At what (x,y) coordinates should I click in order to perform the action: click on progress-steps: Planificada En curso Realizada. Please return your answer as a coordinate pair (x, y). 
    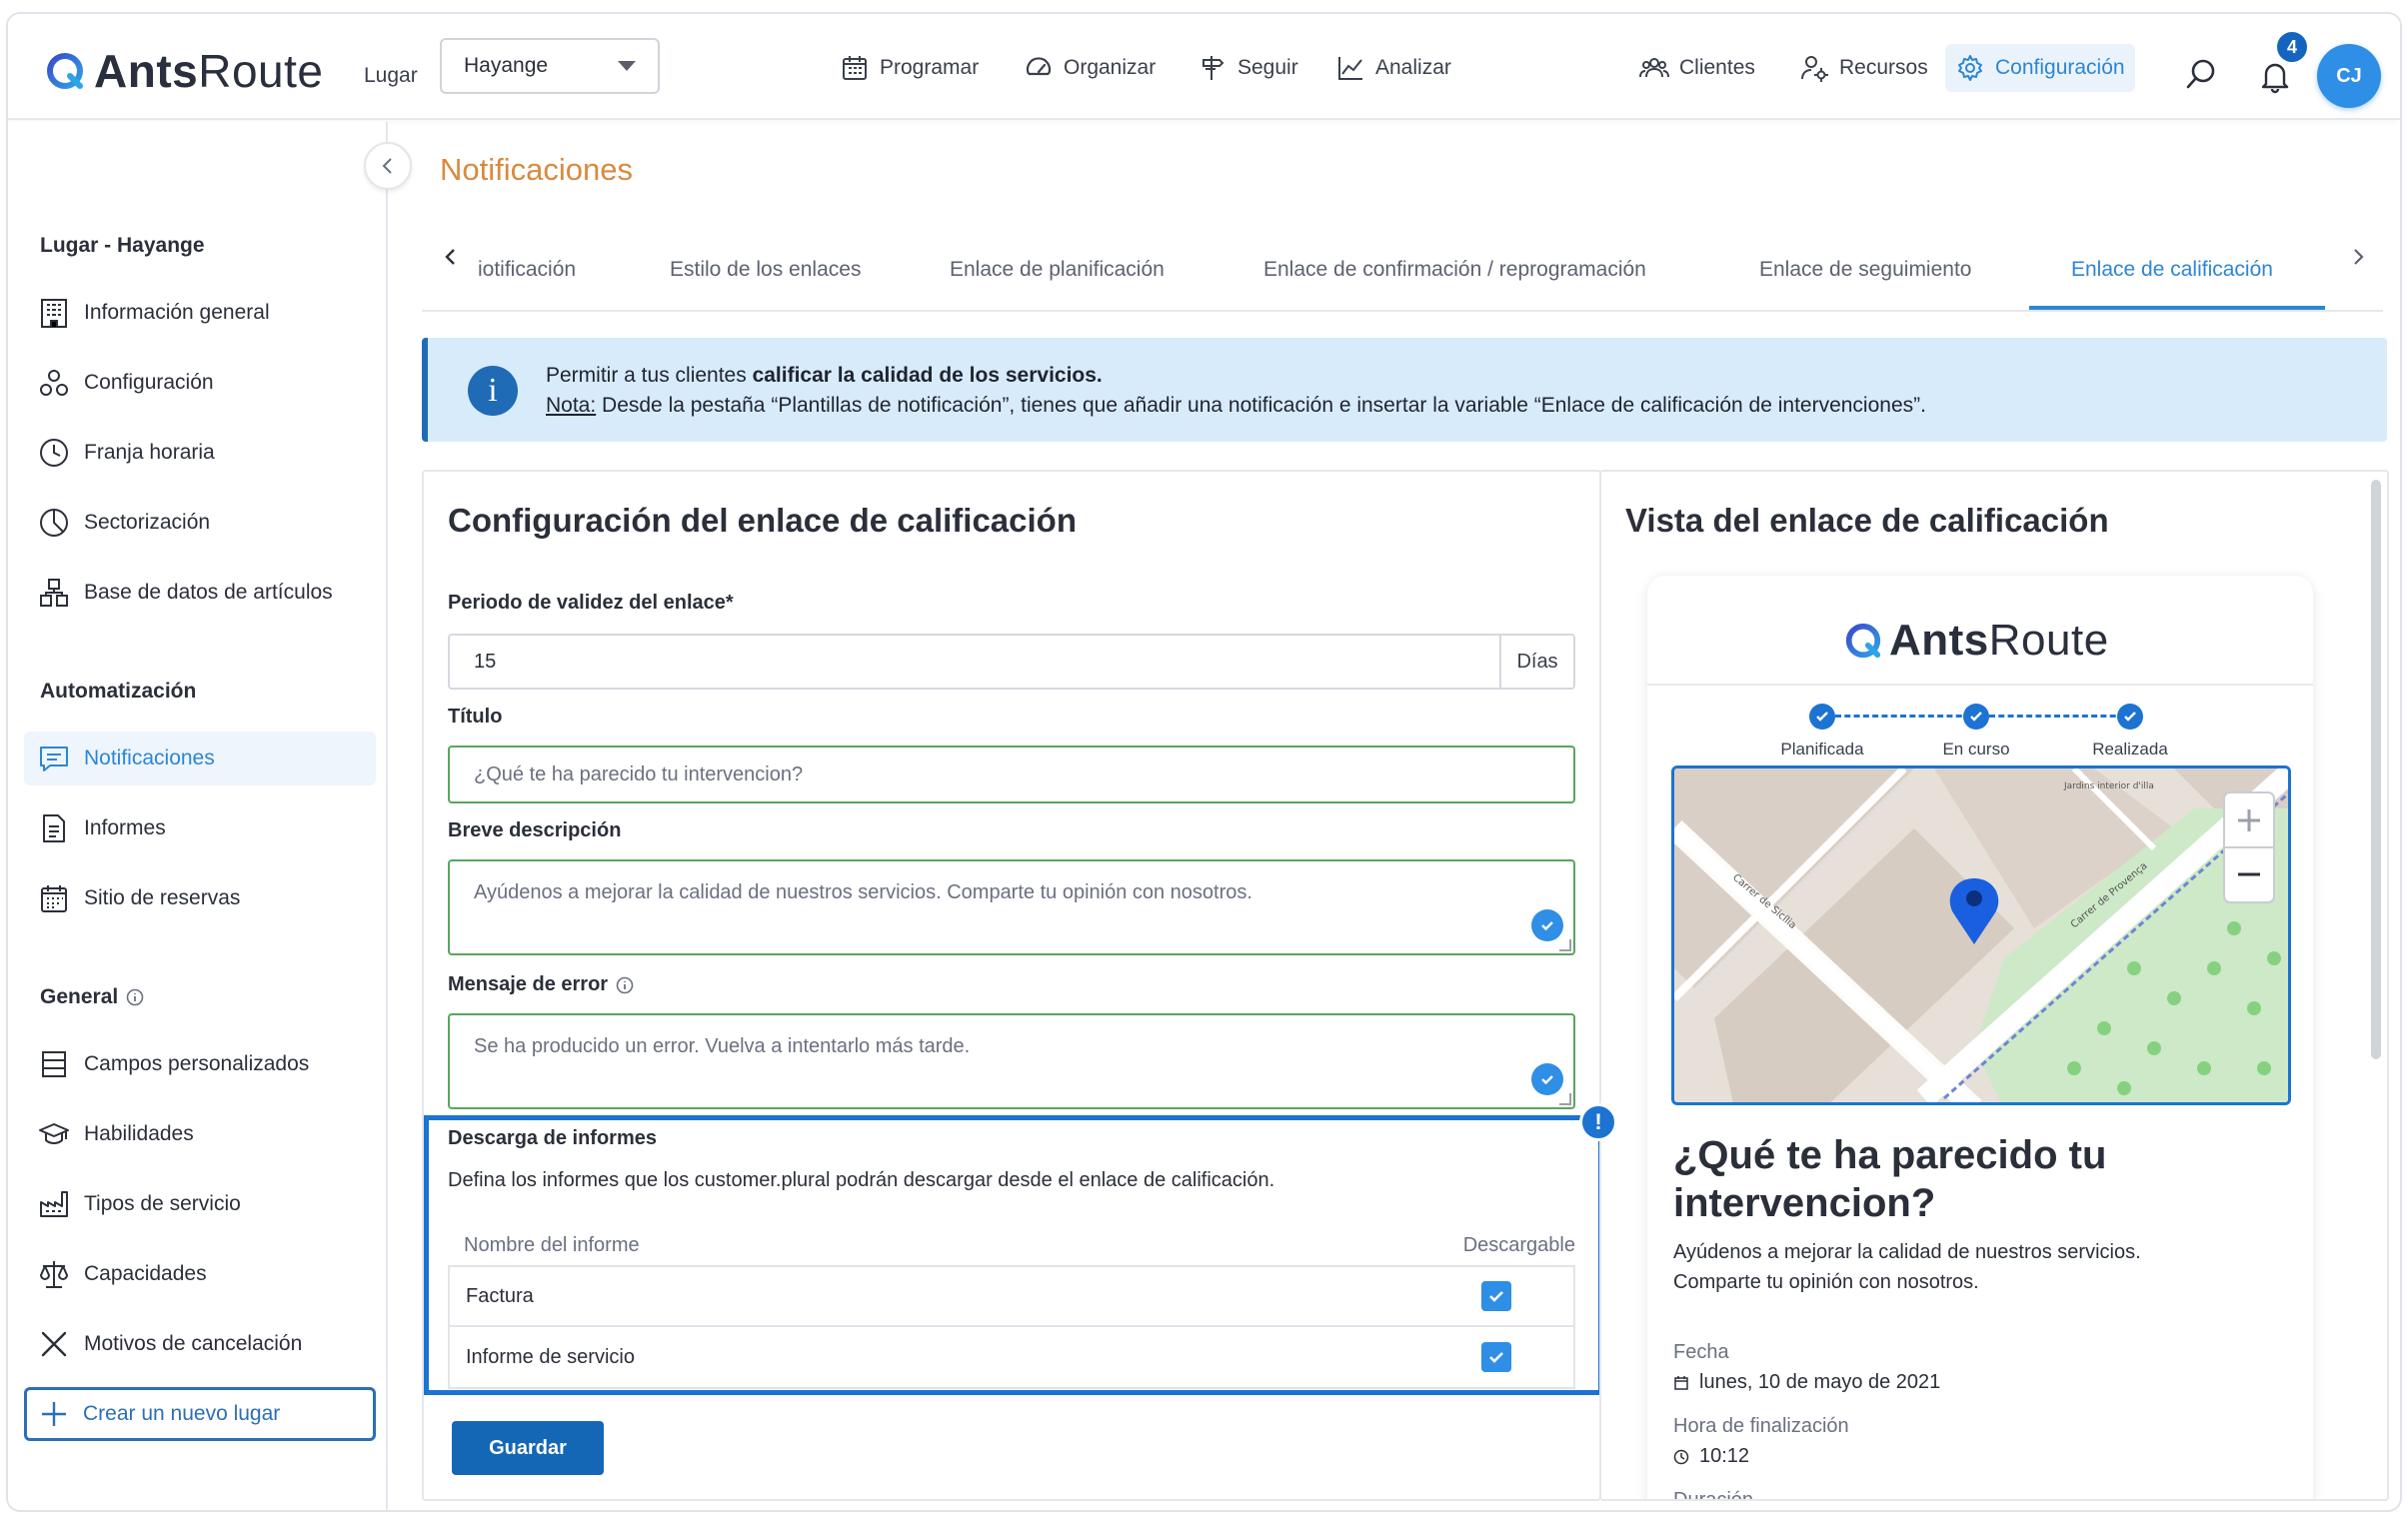
    Looking at the image, I should click on (1980, 730).